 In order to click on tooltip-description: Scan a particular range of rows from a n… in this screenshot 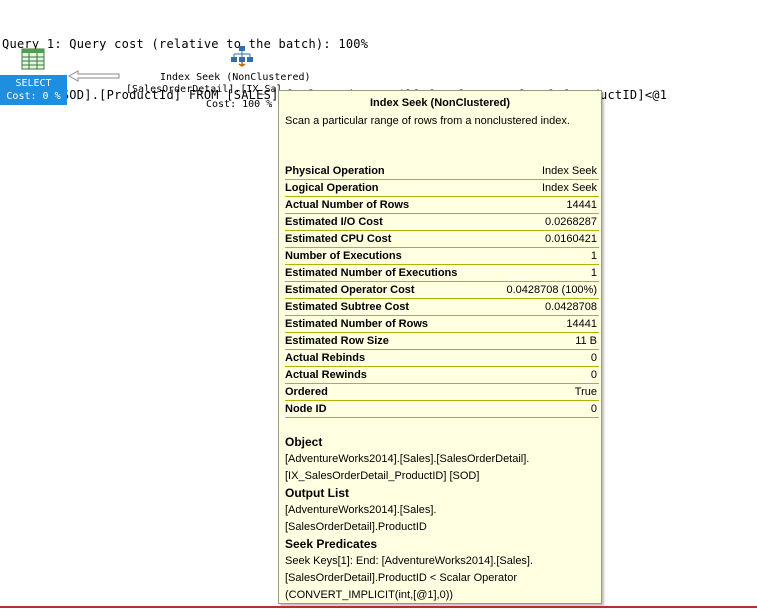, I will do `click(427, 121)`.